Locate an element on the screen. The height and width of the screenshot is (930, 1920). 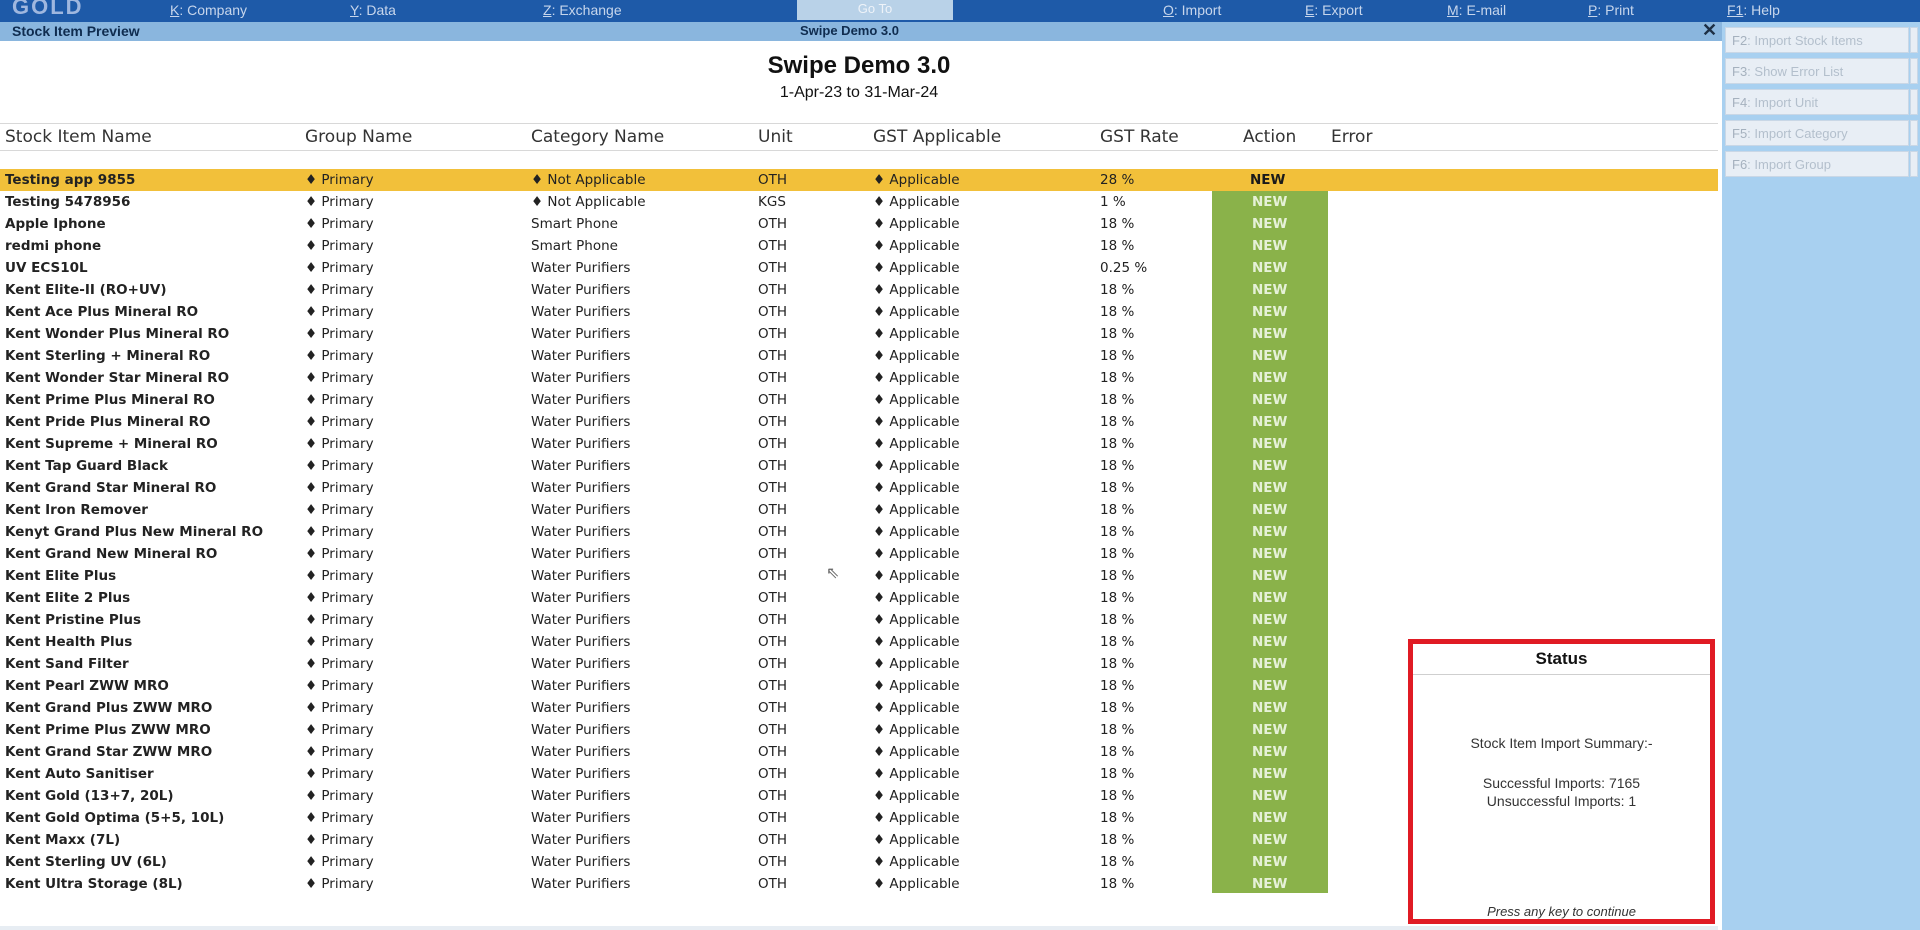
goto-tab: Go To is located at coordinates (875, 10).